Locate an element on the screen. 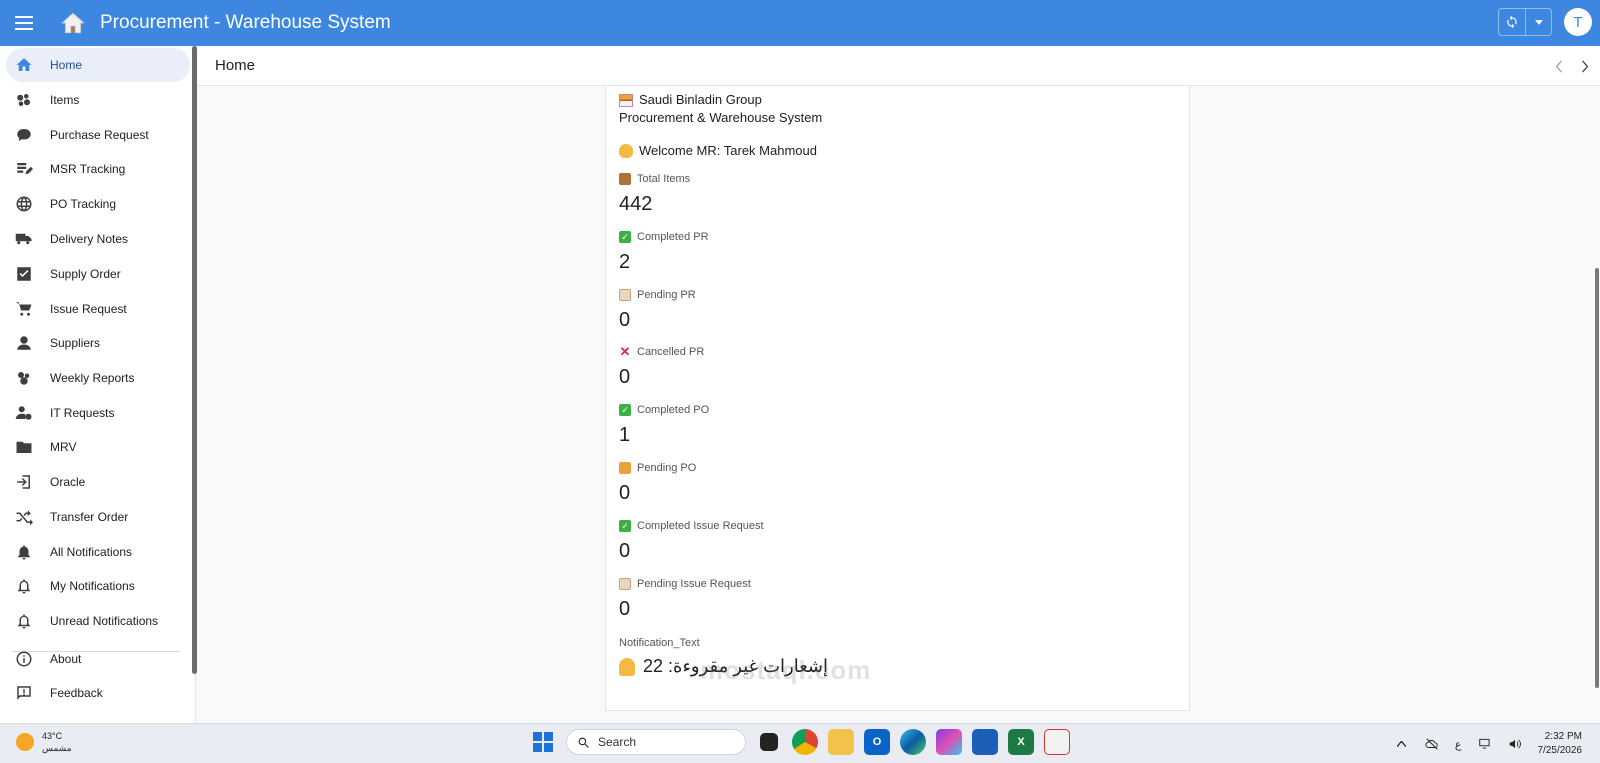 This screenshot has height=763, width=1600. sidebar-item-feedback: Feedback is located at coordinates (98, 693).